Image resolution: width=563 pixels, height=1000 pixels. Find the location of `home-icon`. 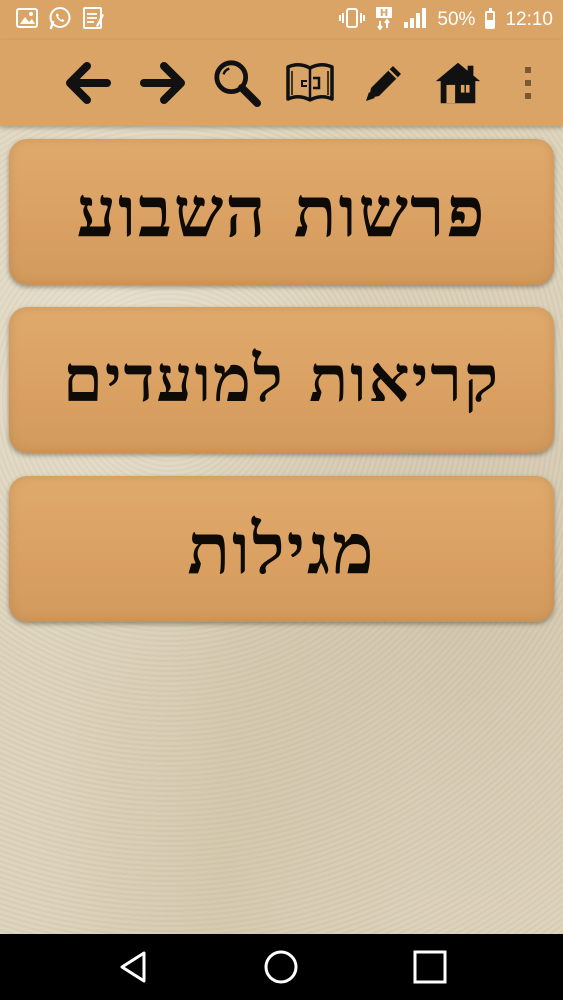

home-icon is located at coordinates (458, 83).